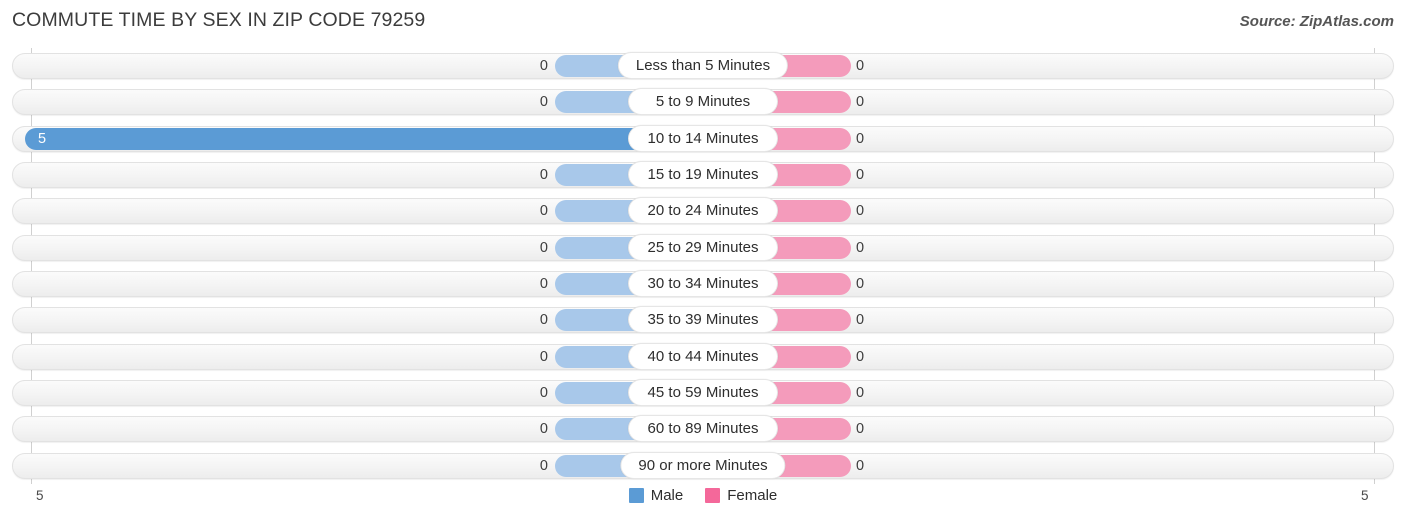 Image resolution: width=1406 pixels, height=522 pixels. I want to click on legend-item-male: Male, so click(656, 495).